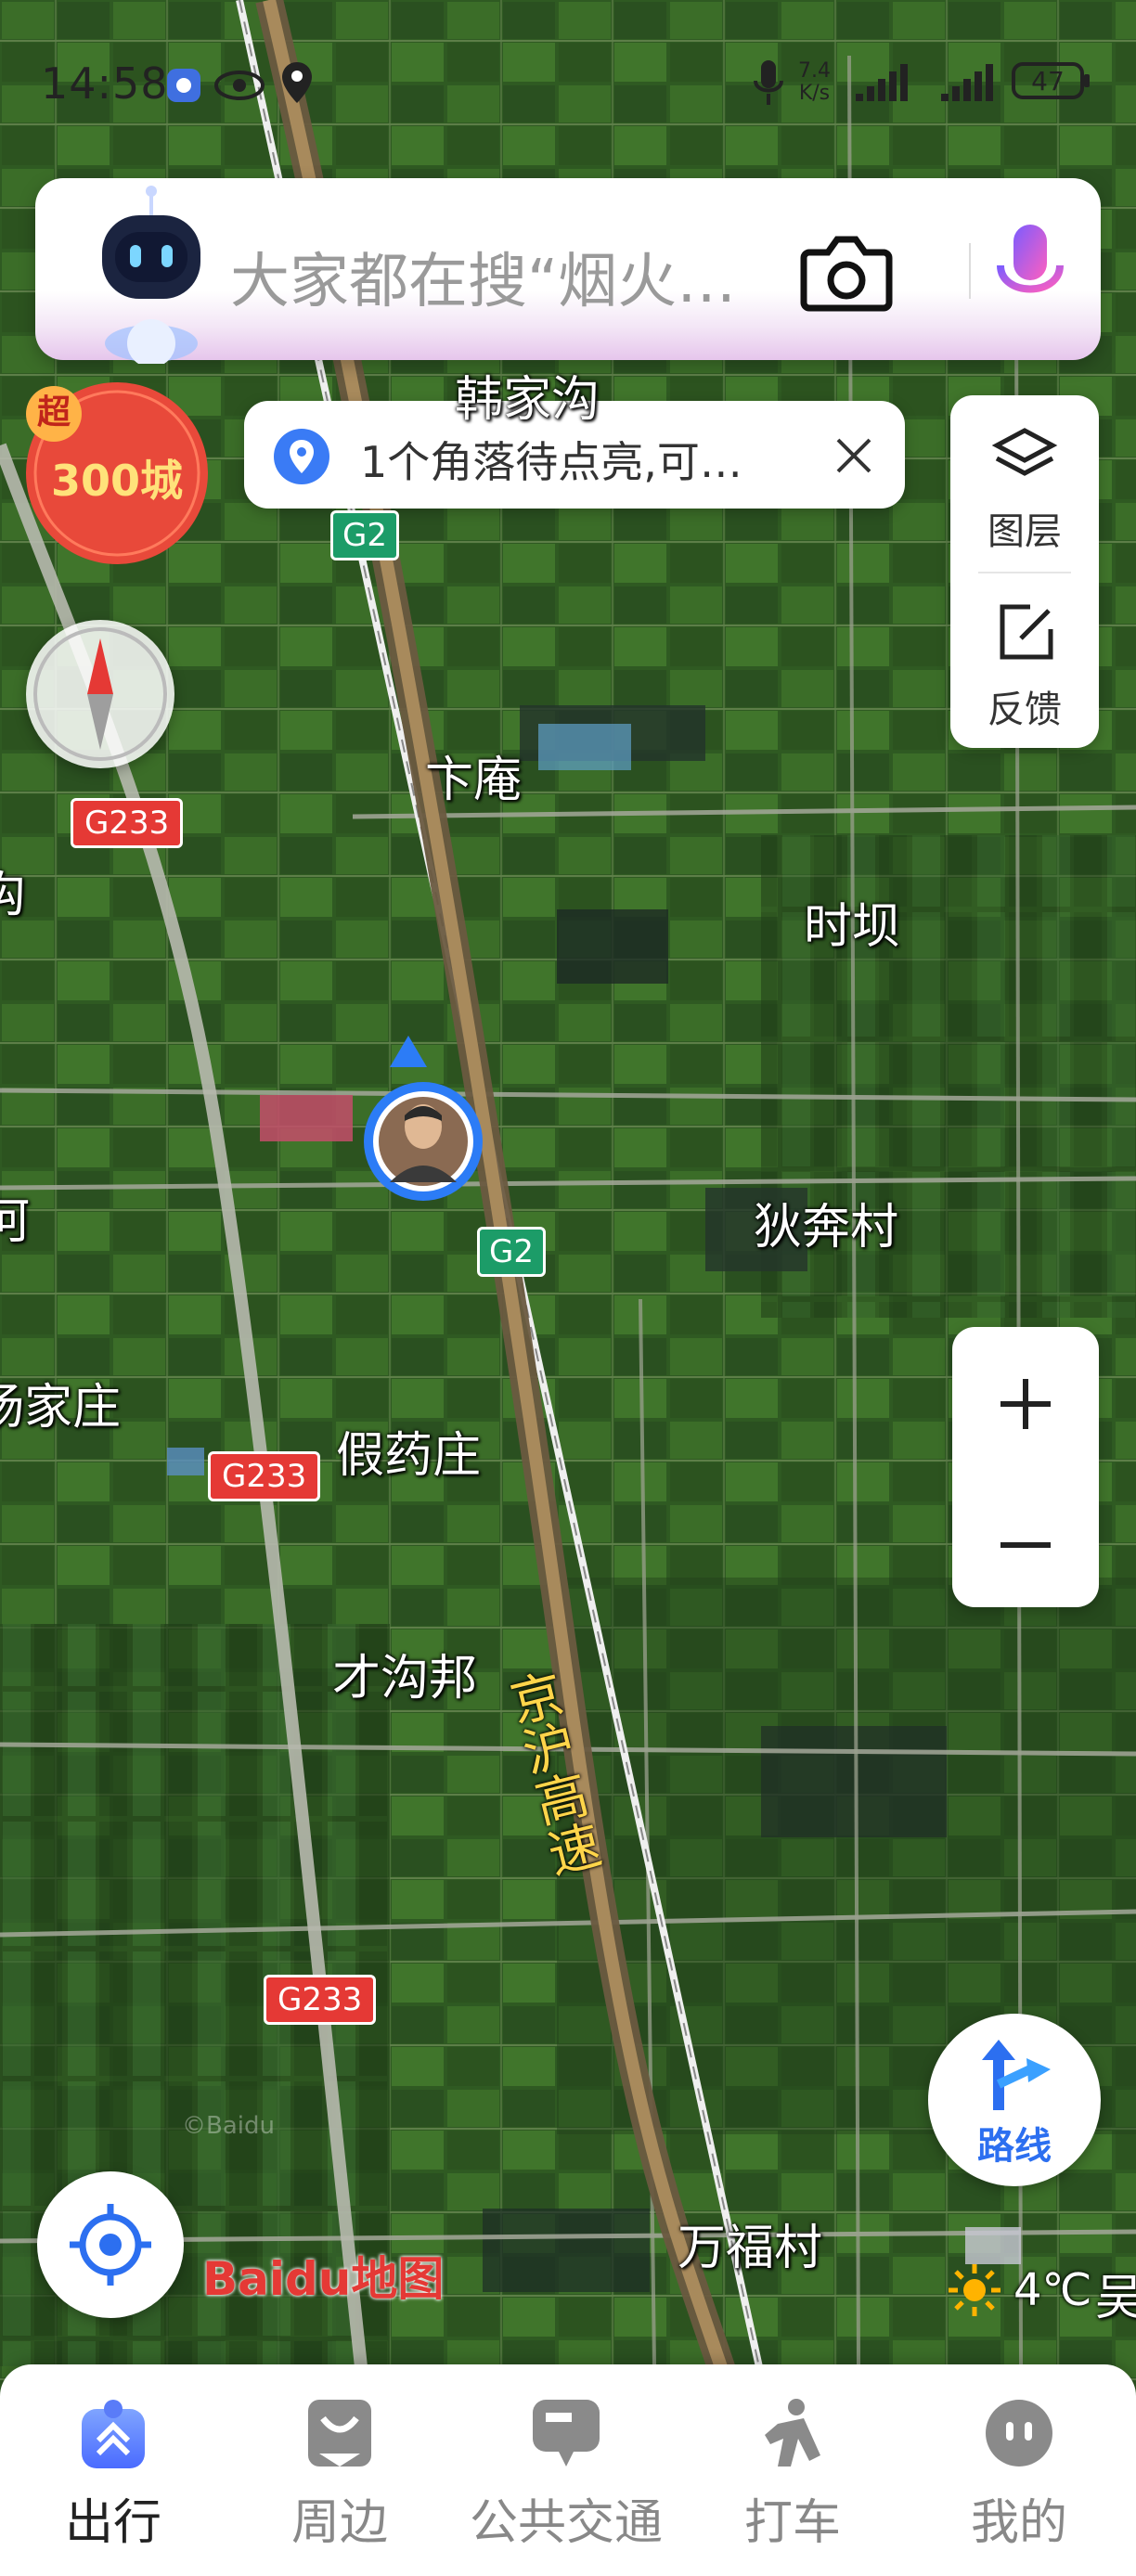 This screenshot has height=2576, width=1136. Describe the element at coordinates (768, 87) in the screenshot. I see `mic-icon` at that location.